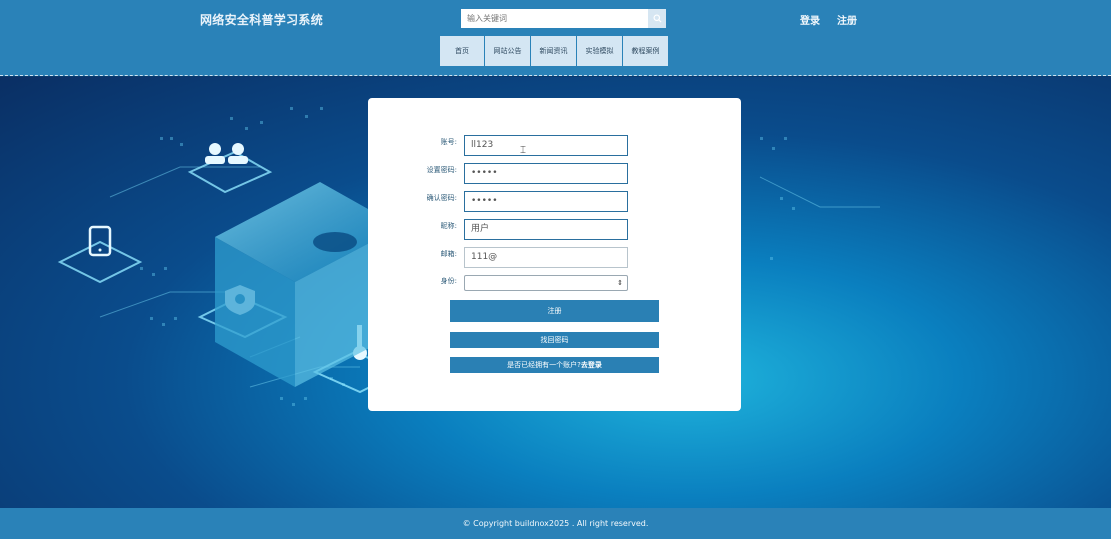 This screenshot has width=1111, height=539. I want to click on confirm-password-label: 确认密码:, so click(441, 198).